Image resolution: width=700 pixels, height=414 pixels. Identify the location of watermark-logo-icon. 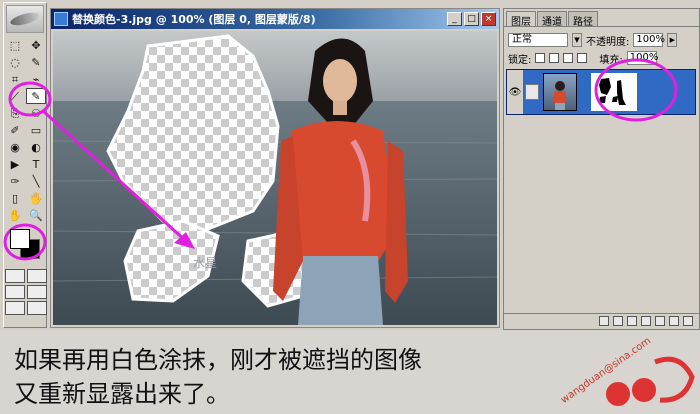
(674, 379).